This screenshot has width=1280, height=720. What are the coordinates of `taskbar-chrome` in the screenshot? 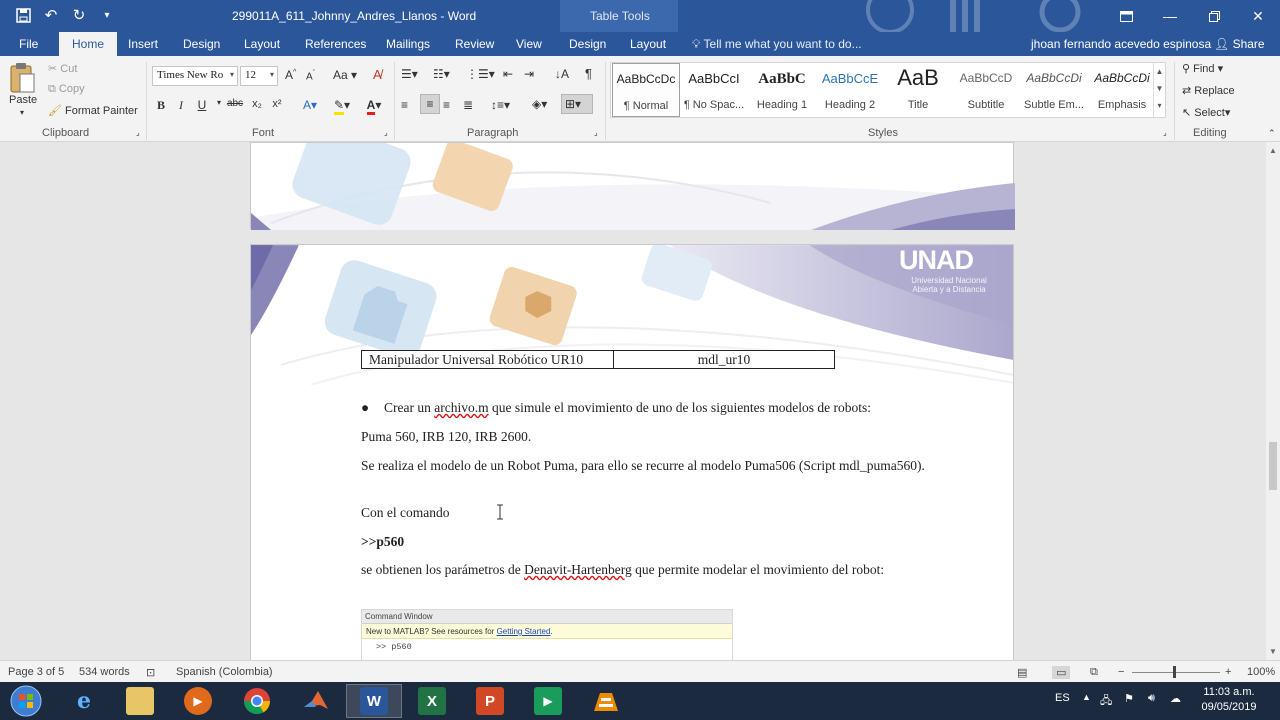 It's located at (257, 701).